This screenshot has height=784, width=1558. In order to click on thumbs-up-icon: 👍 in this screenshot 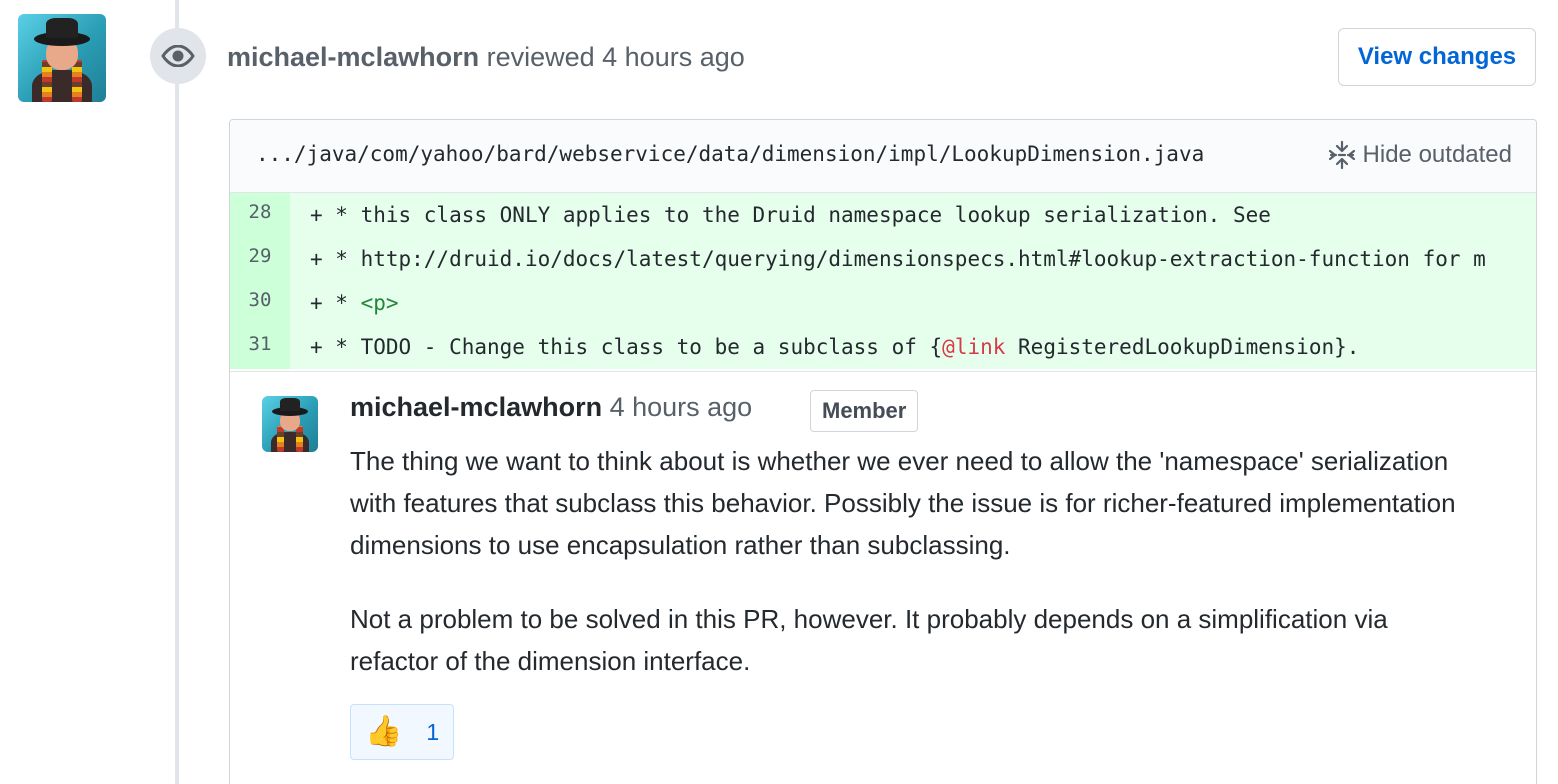, I will do `click(384, 731)`.